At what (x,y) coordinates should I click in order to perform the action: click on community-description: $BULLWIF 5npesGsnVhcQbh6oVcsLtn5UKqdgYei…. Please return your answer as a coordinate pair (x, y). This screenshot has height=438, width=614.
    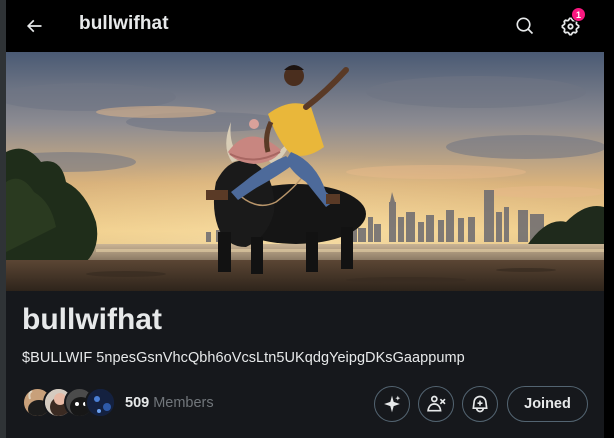
    Looking at the image, I should click on (243, 358).